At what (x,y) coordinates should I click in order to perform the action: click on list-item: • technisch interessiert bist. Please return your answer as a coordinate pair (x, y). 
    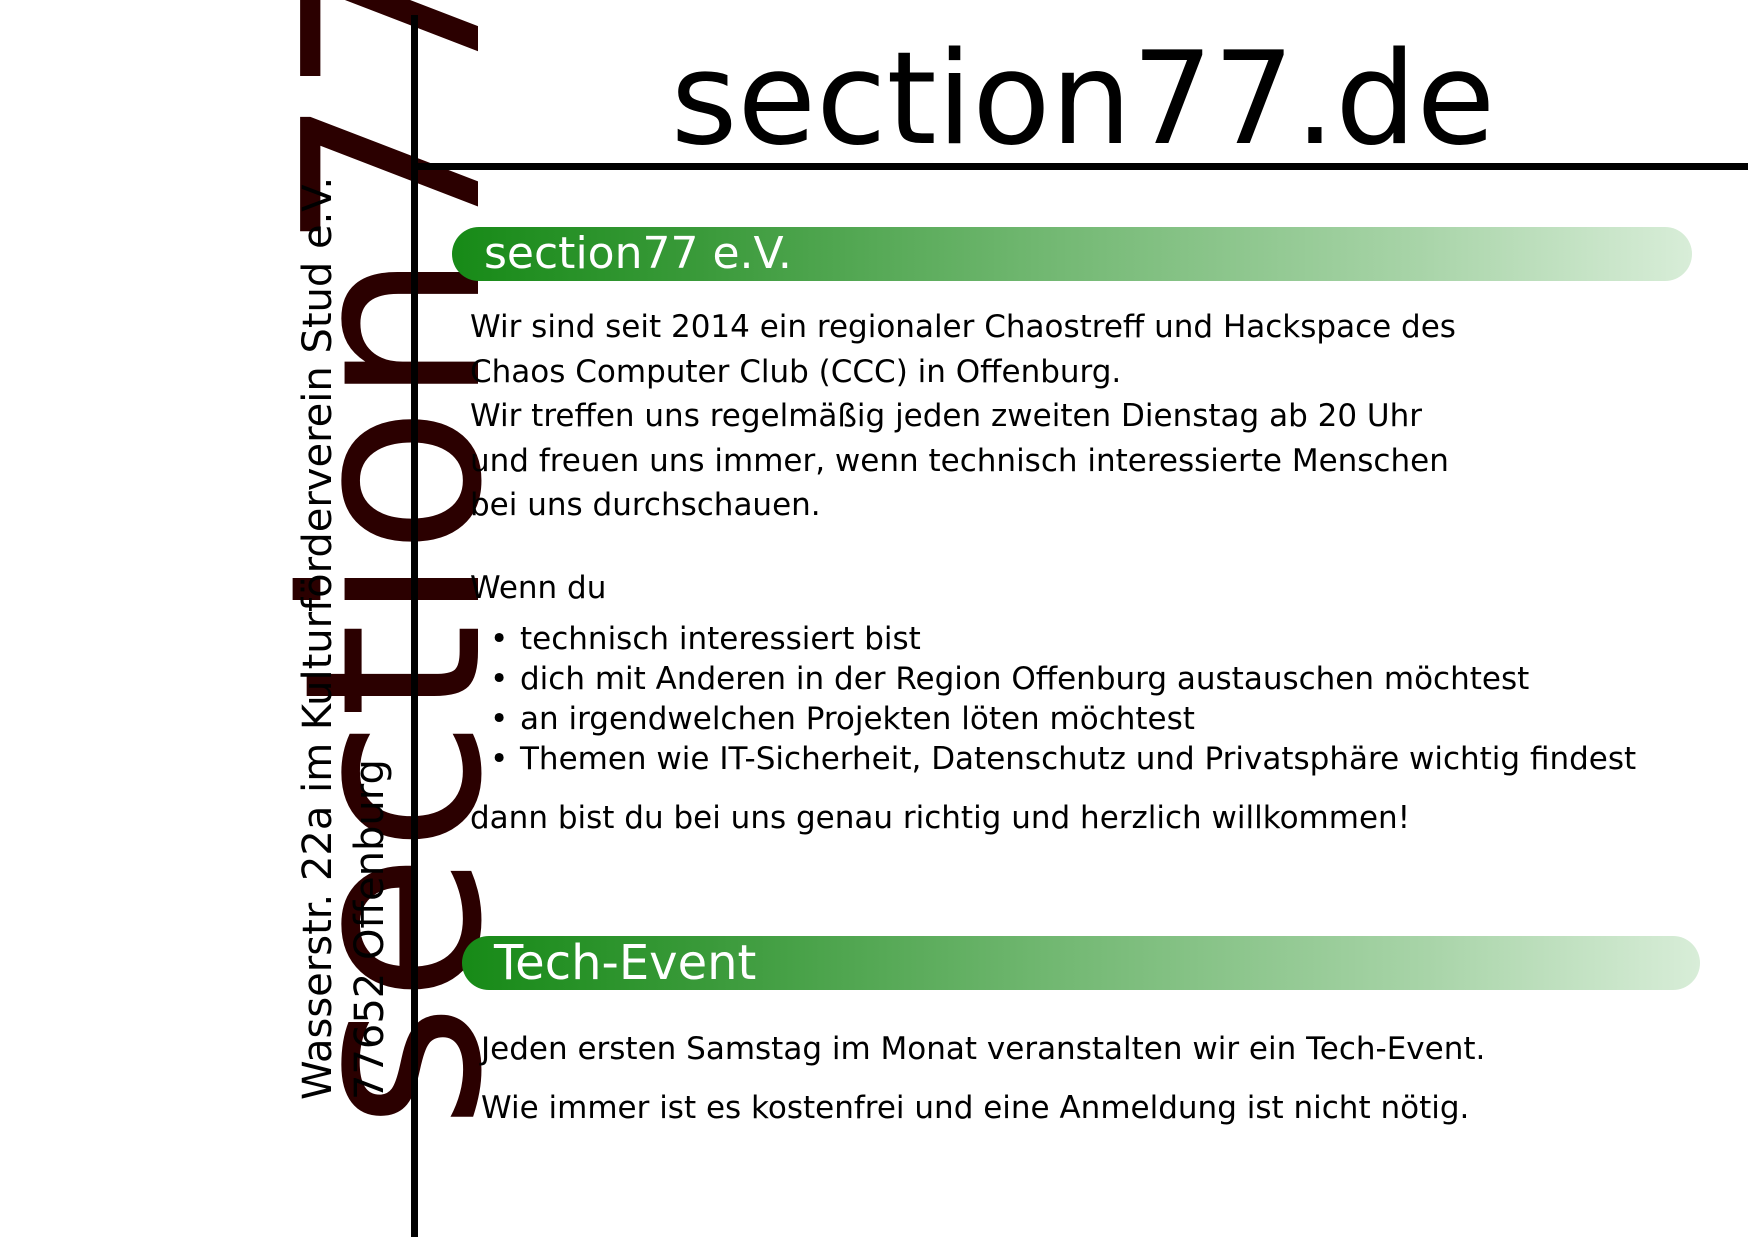
    Looking at the image, I should click on (1063, 639).